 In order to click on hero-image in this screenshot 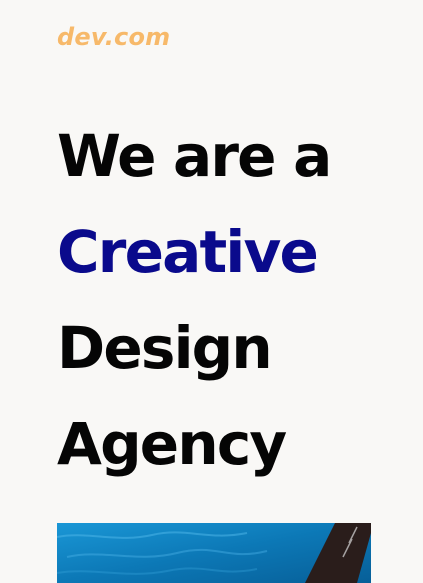, I will do `click(214, 553)`.